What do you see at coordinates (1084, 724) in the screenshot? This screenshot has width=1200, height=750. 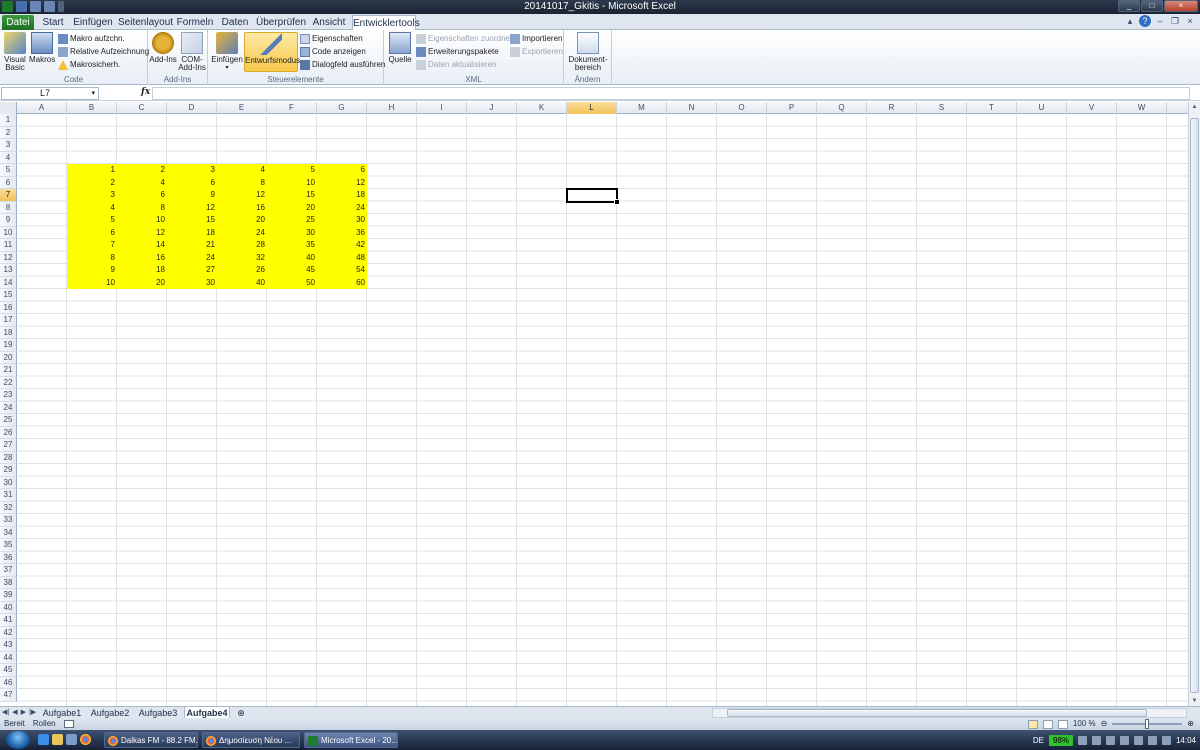 I see `zoom-level: 100 %` at bounding box center [1084, 724].